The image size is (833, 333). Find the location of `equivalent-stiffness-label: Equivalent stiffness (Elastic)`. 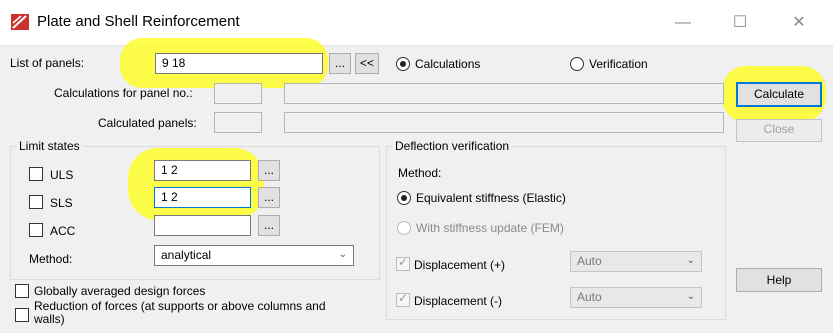

equivalent-stiffness-label: Equivalent stiffness (Elastic) is located at coordinates (491, 198).